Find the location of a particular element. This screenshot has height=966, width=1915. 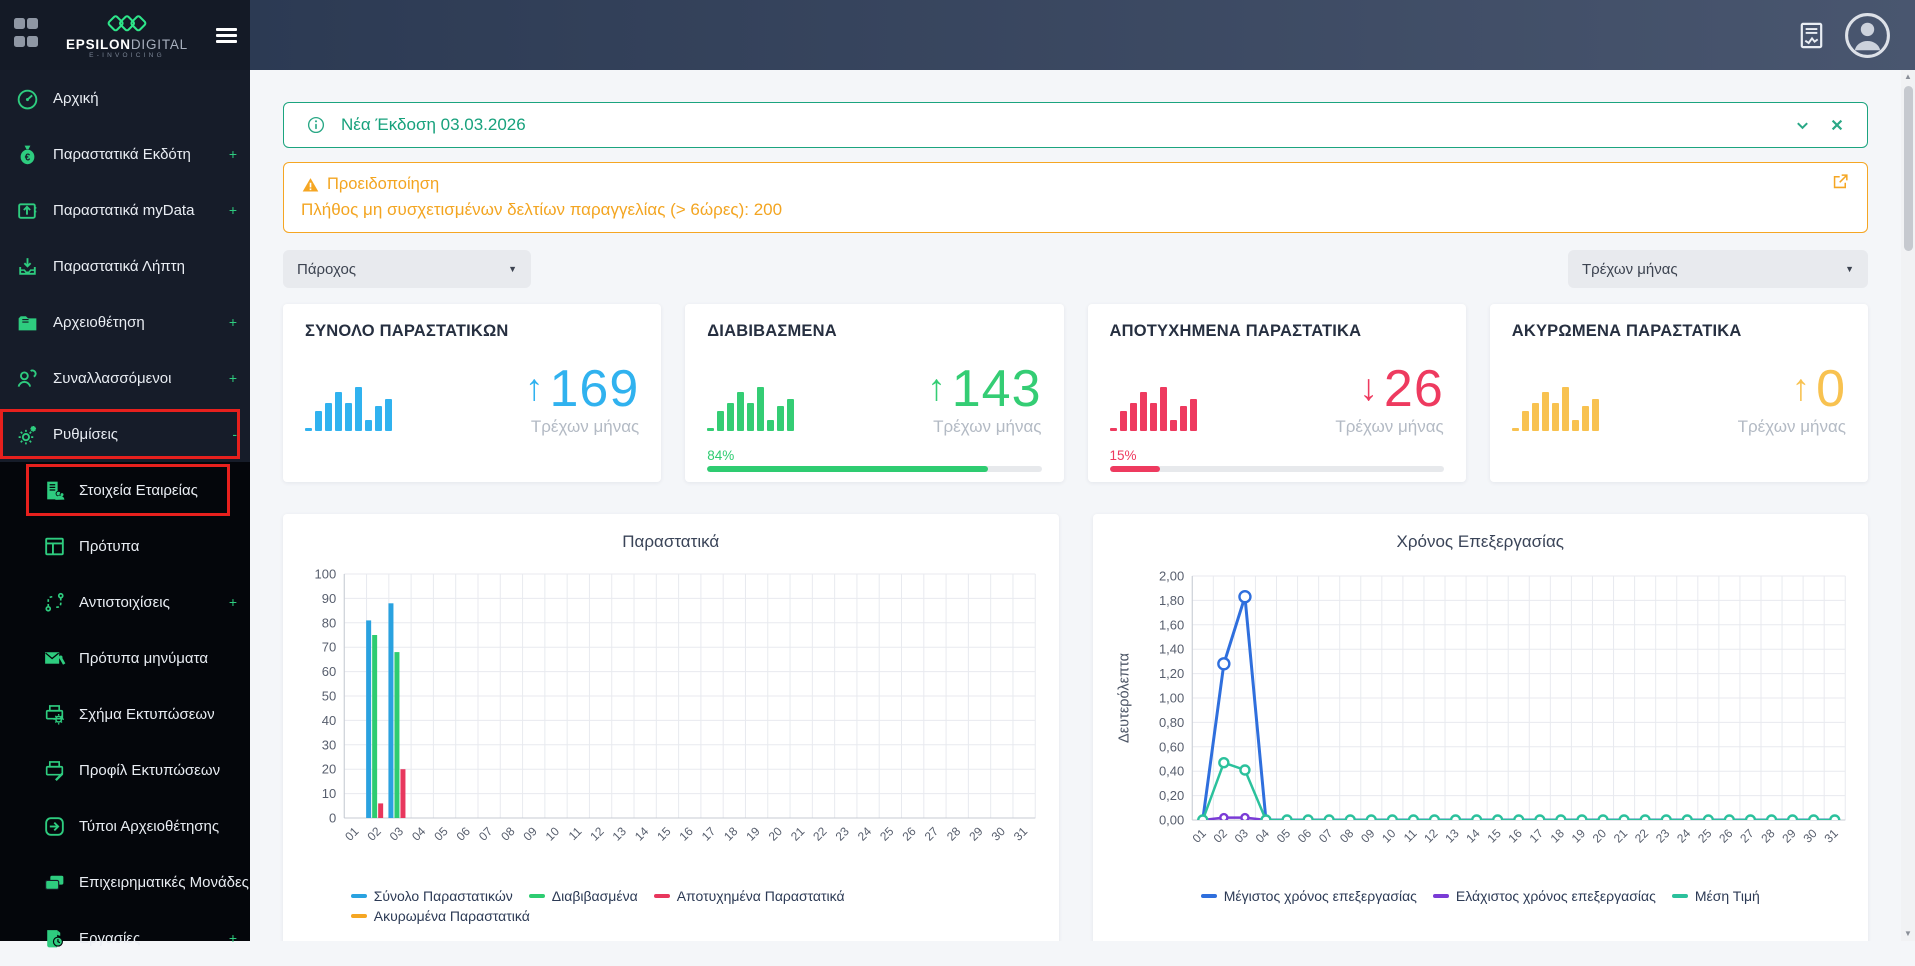

brand-tagline: E-INVOICING is located at coordinates (127, 55).